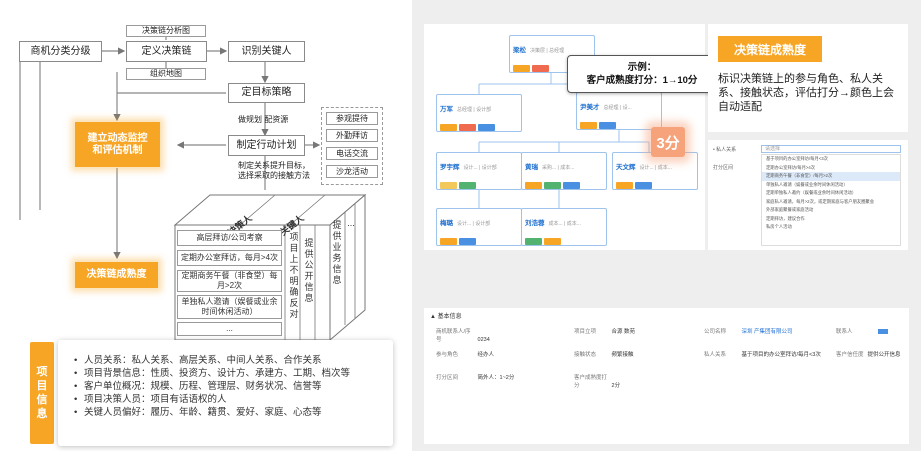 The width and height of the screenshot is (921, 451). Describe the element at coordinates (229, 238) in the screenshot. I see `cube-row-1: 高层拜访/公司考察` at that location.